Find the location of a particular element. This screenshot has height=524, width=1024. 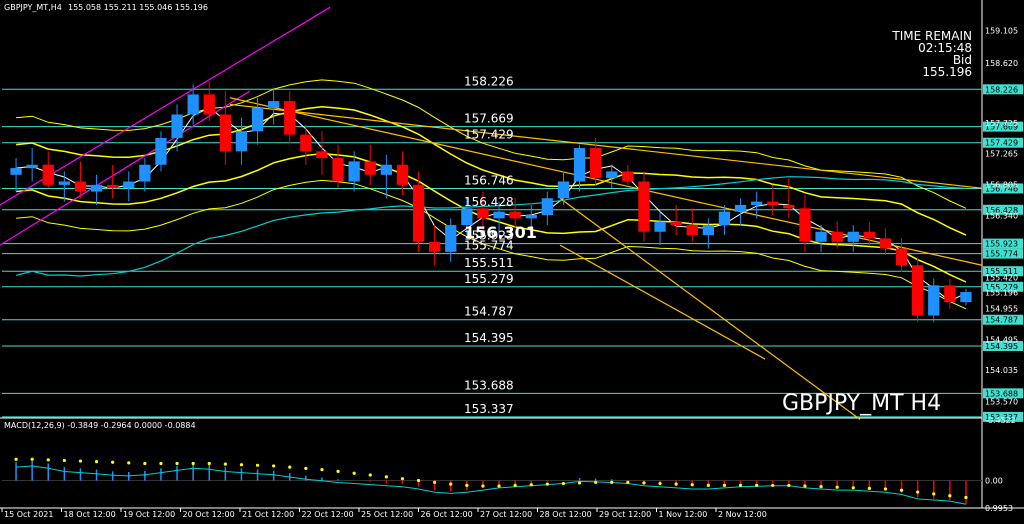

time-tick-label: 1 Nov 12:00 is located at coordinates (683, 514).